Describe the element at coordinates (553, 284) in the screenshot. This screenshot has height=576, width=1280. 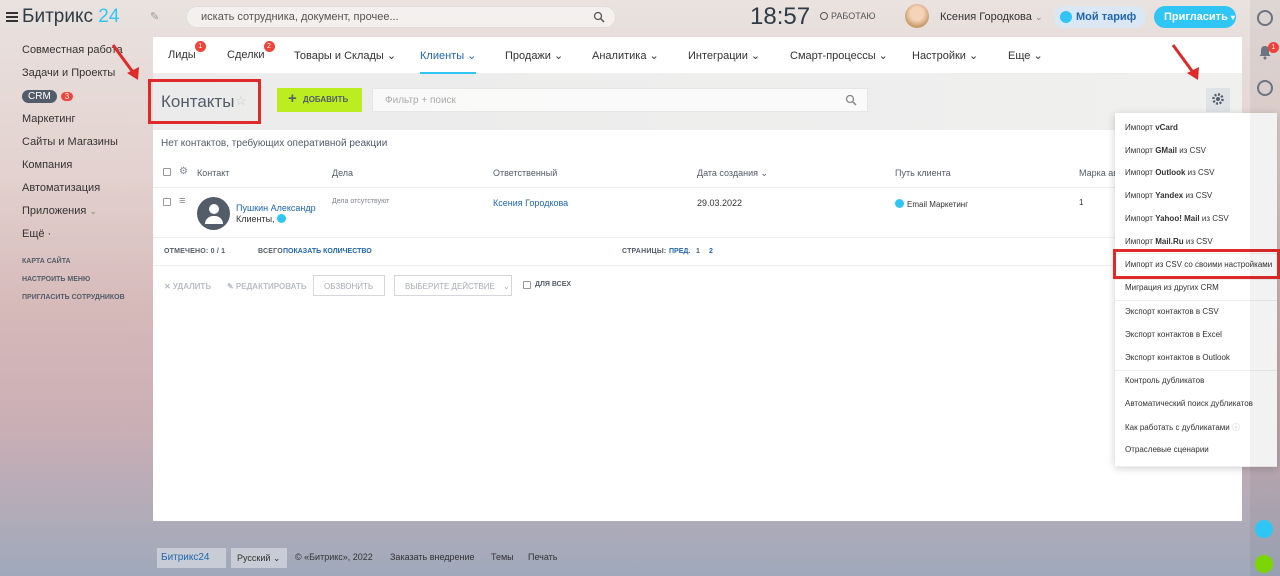
I see `for-all-label: ДЛЯ ВСЕХ` at that location.